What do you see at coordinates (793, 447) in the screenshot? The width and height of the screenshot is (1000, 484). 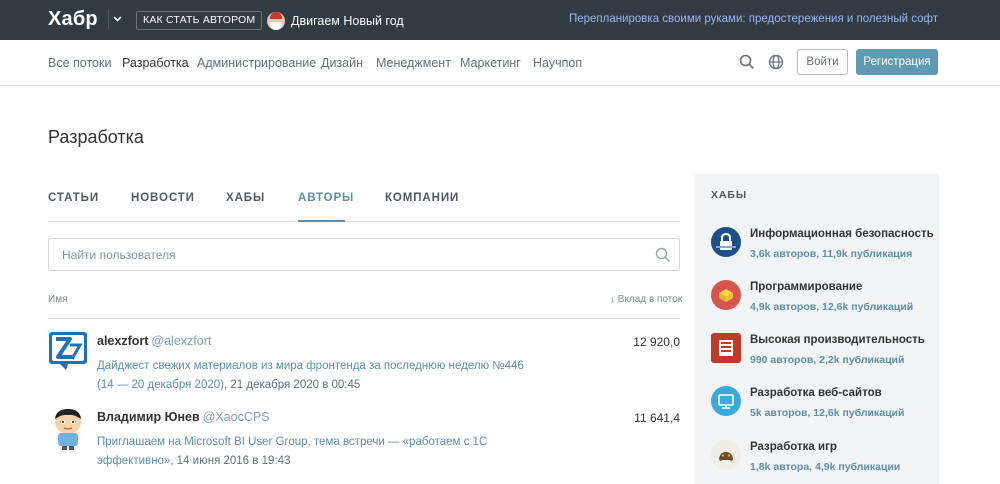 I see `hub-name: Разработка игр` at bounding box center [793, 447].